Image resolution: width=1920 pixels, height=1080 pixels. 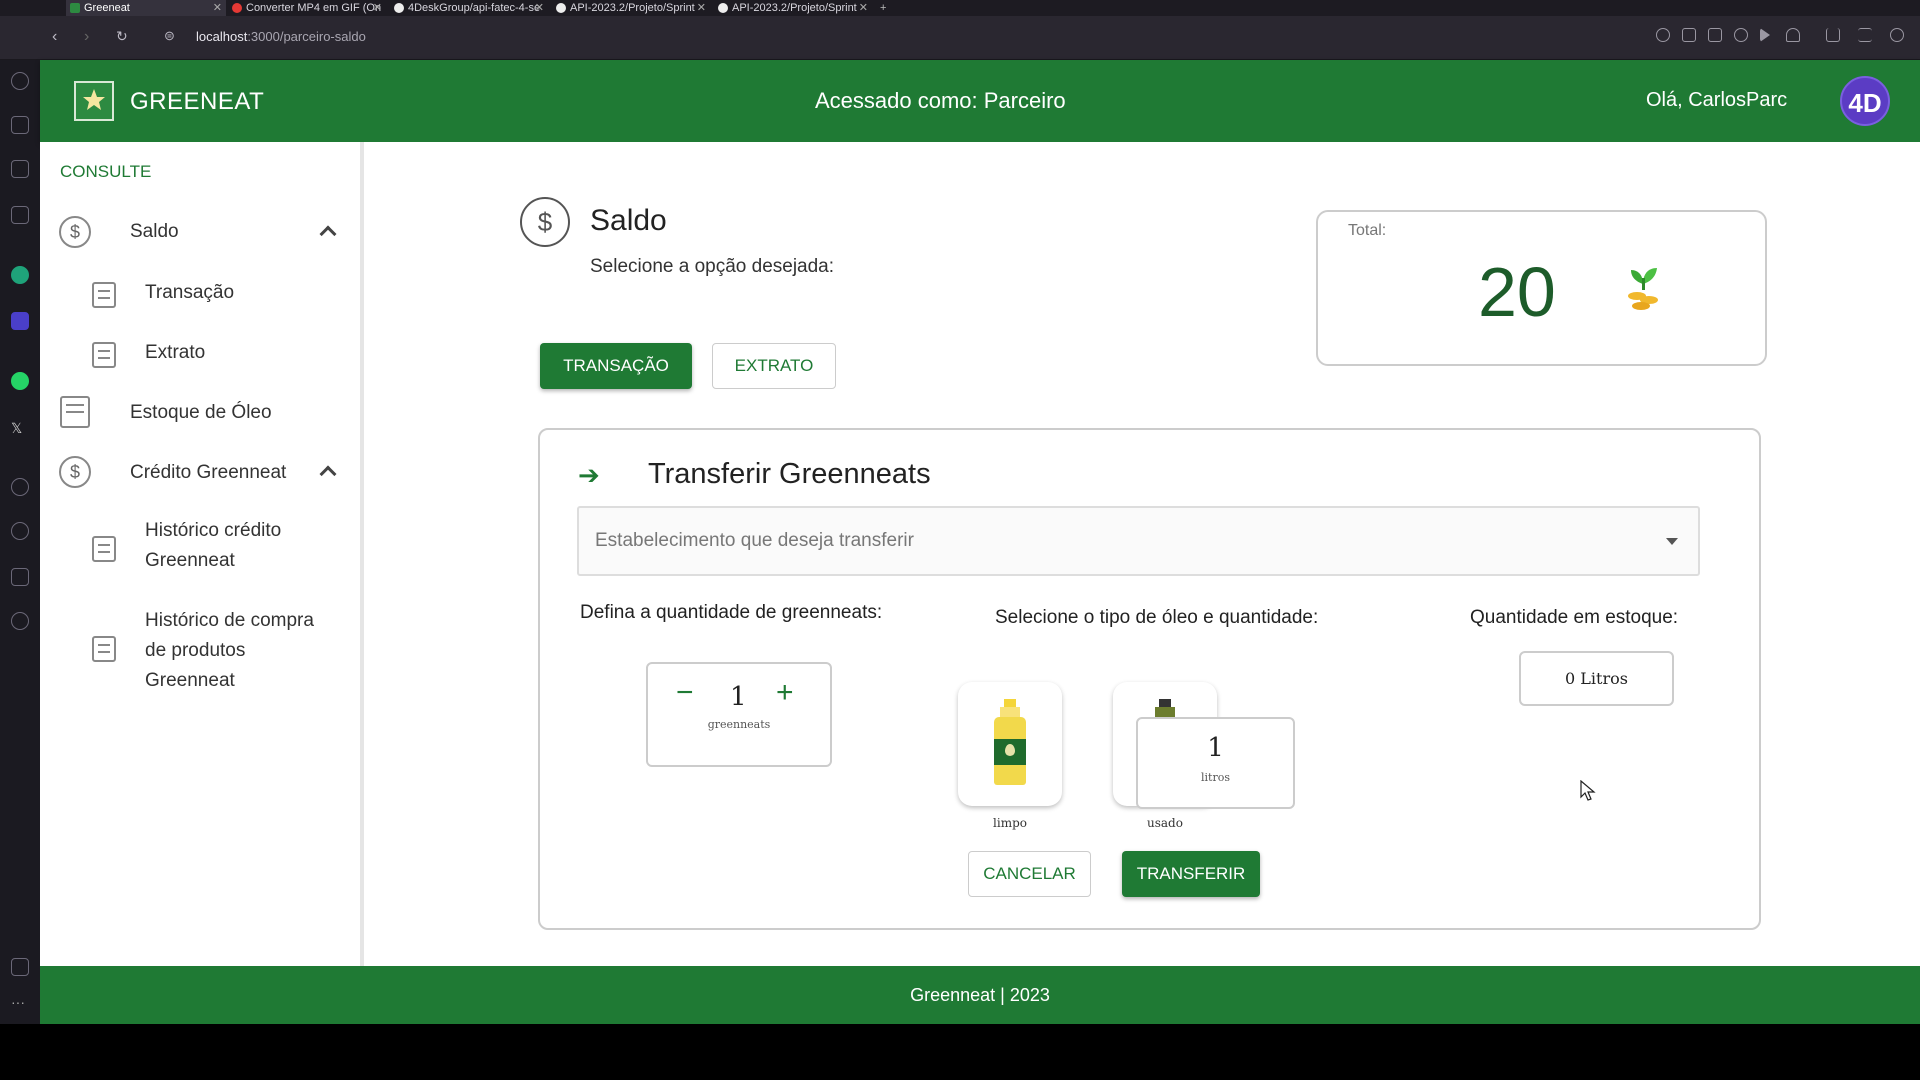 What do you see at coordinates (20, 275) in the screenshot?
I see `chatgpt-icon` at bounding box center [20, 275].